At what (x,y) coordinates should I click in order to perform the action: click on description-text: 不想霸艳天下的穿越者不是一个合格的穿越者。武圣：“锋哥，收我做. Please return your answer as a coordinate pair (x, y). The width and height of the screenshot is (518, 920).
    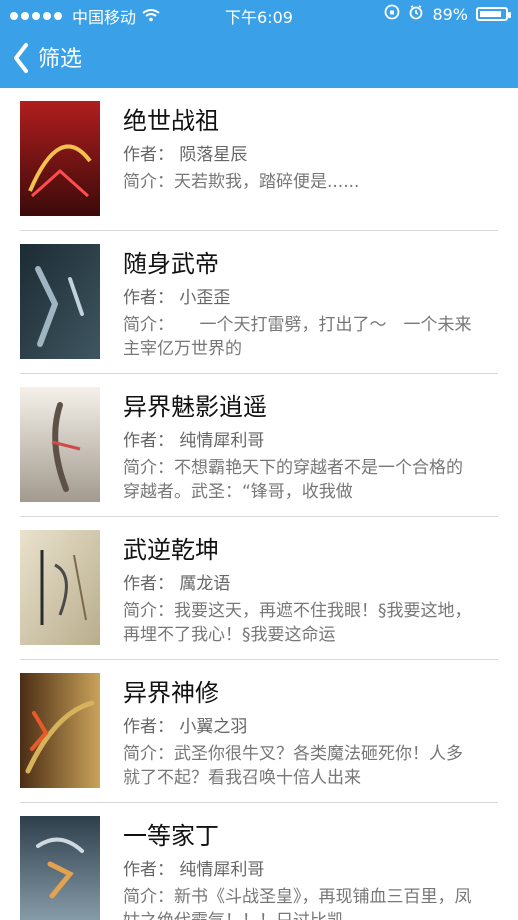
    Looking at the image, I should click on (293, 480).